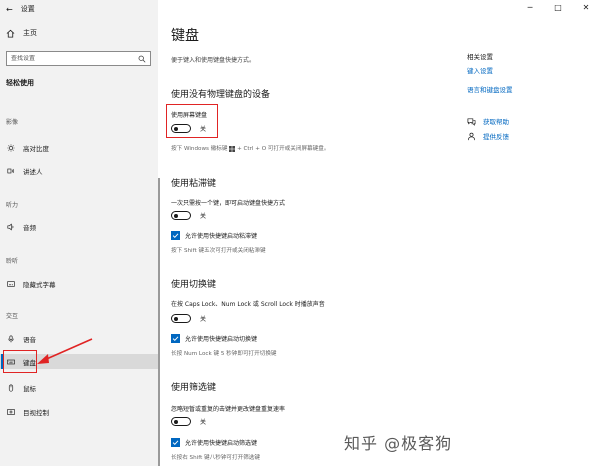  I want to click on filter-keys-label: 忽略短暂或重复的击键并更改键盘重复速率, so click(228, 409).